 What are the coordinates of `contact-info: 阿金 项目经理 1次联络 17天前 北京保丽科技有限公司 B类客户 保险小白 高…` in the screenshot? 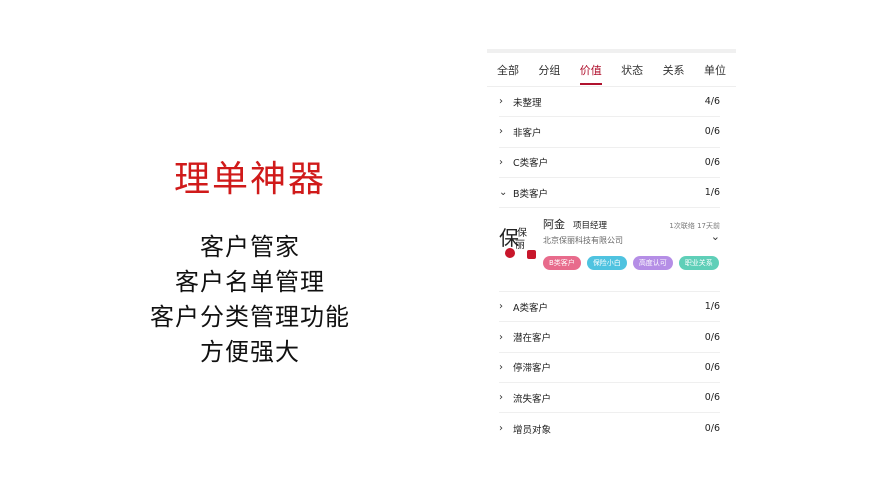 It's located at (629, 253).